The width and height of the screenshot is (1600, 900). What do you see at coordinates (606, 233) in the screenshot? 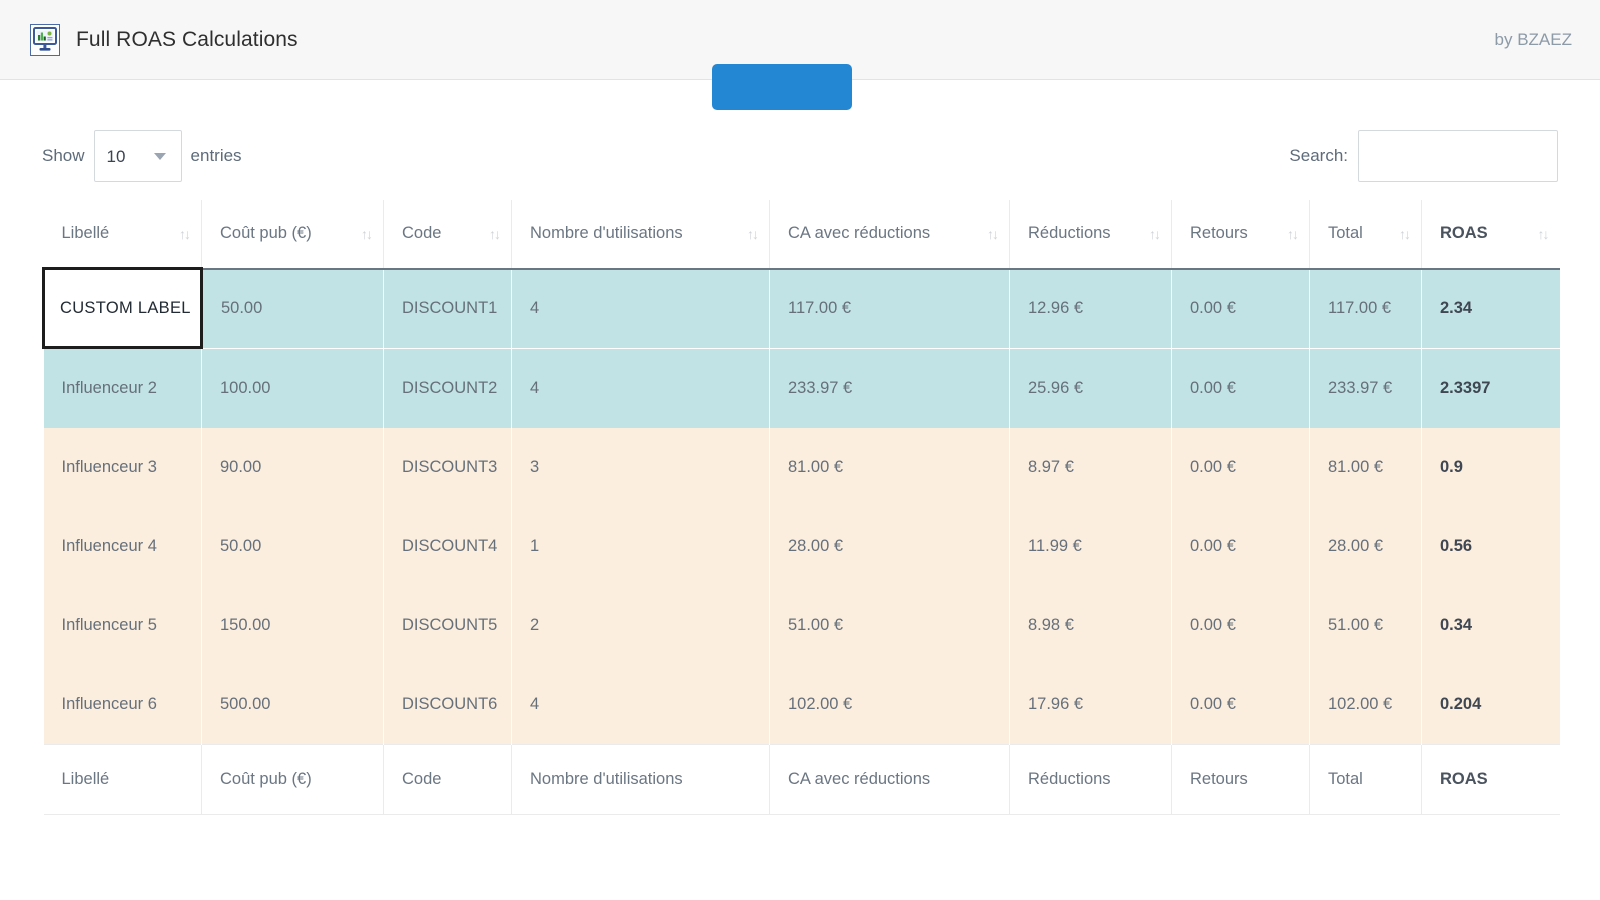
I see `column-header-label: Nombre d'utilisations` at bounding box center [606, 233].